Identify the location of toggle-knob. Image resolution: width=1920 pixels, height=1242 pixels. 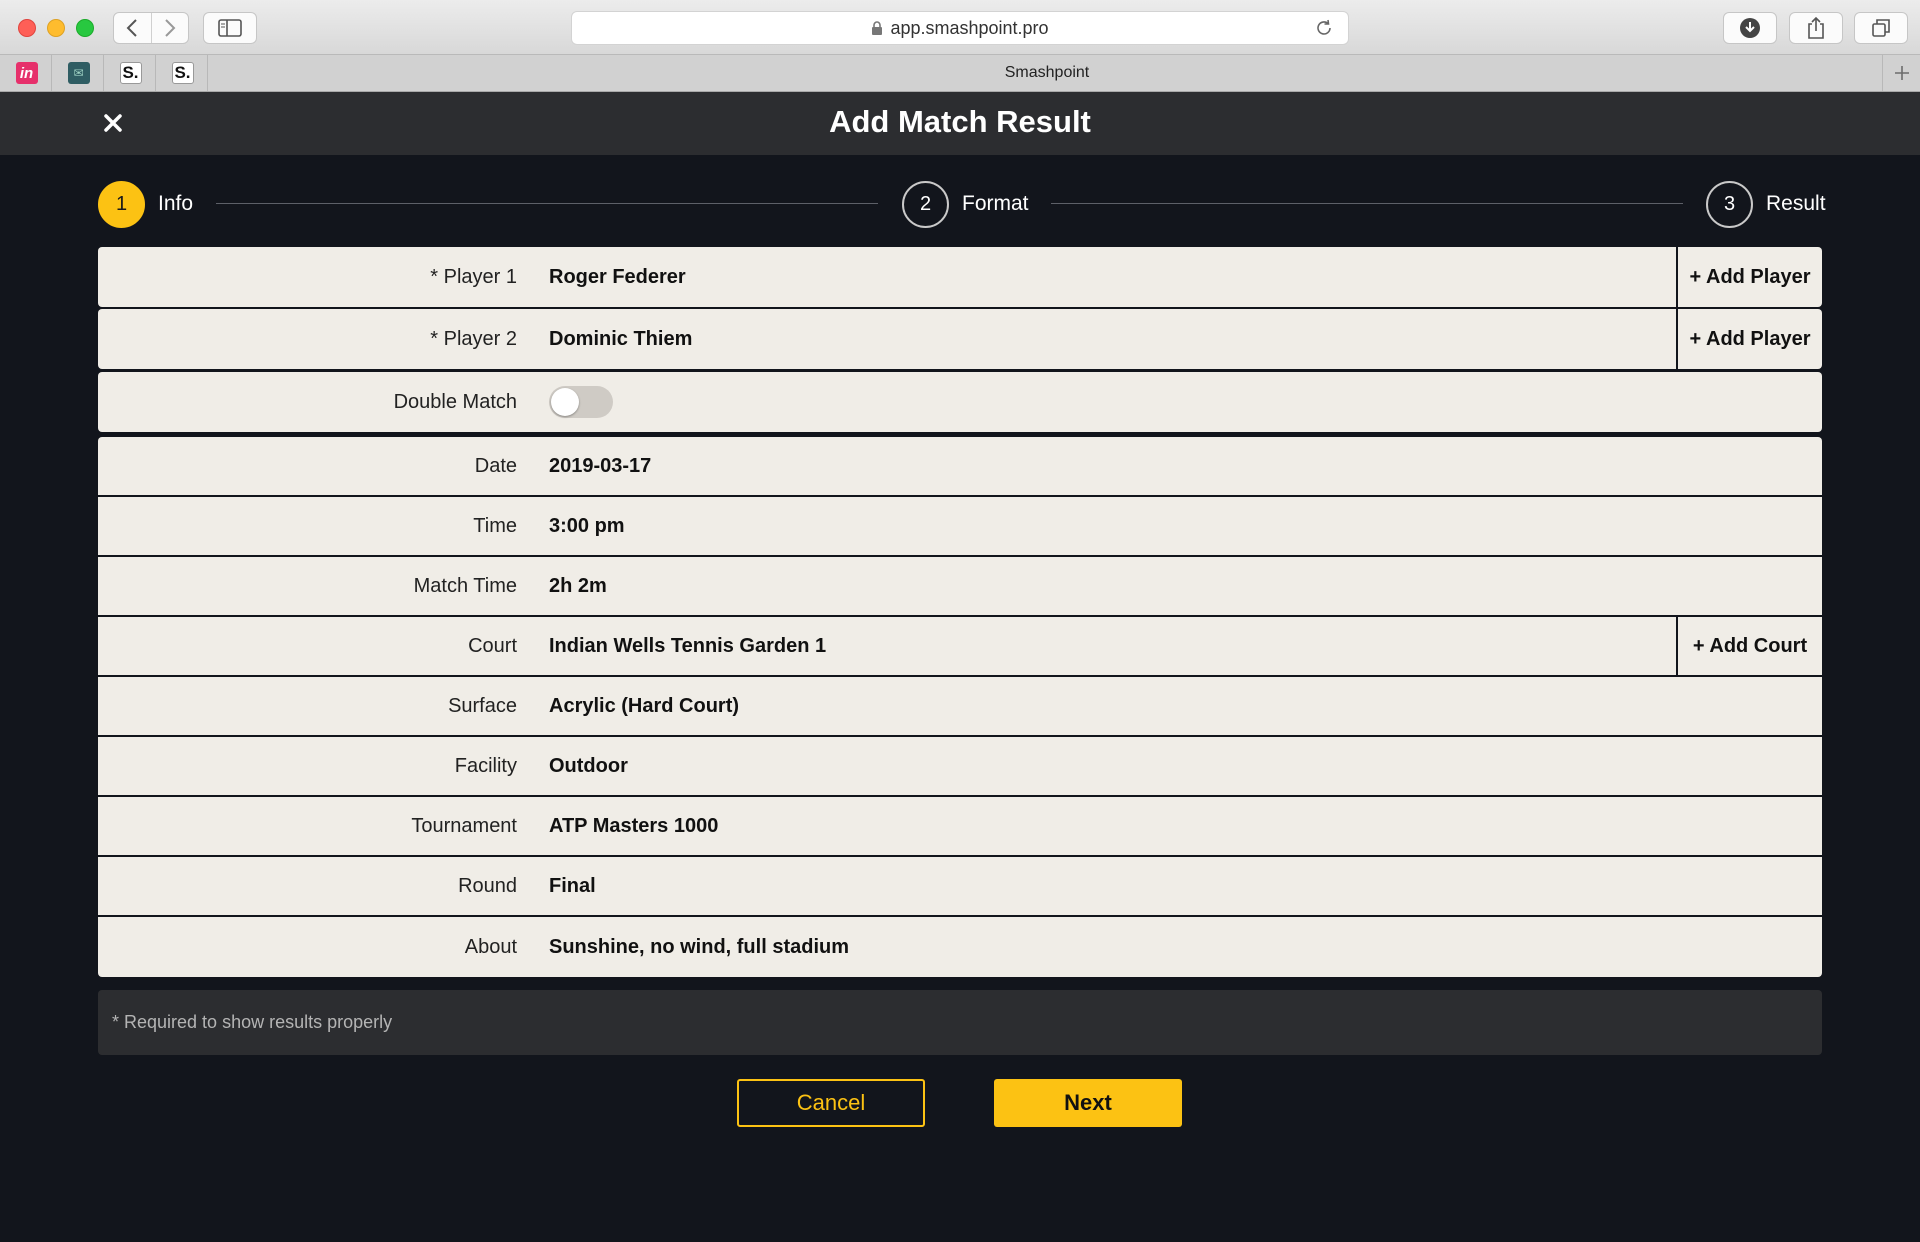
(565, 402).